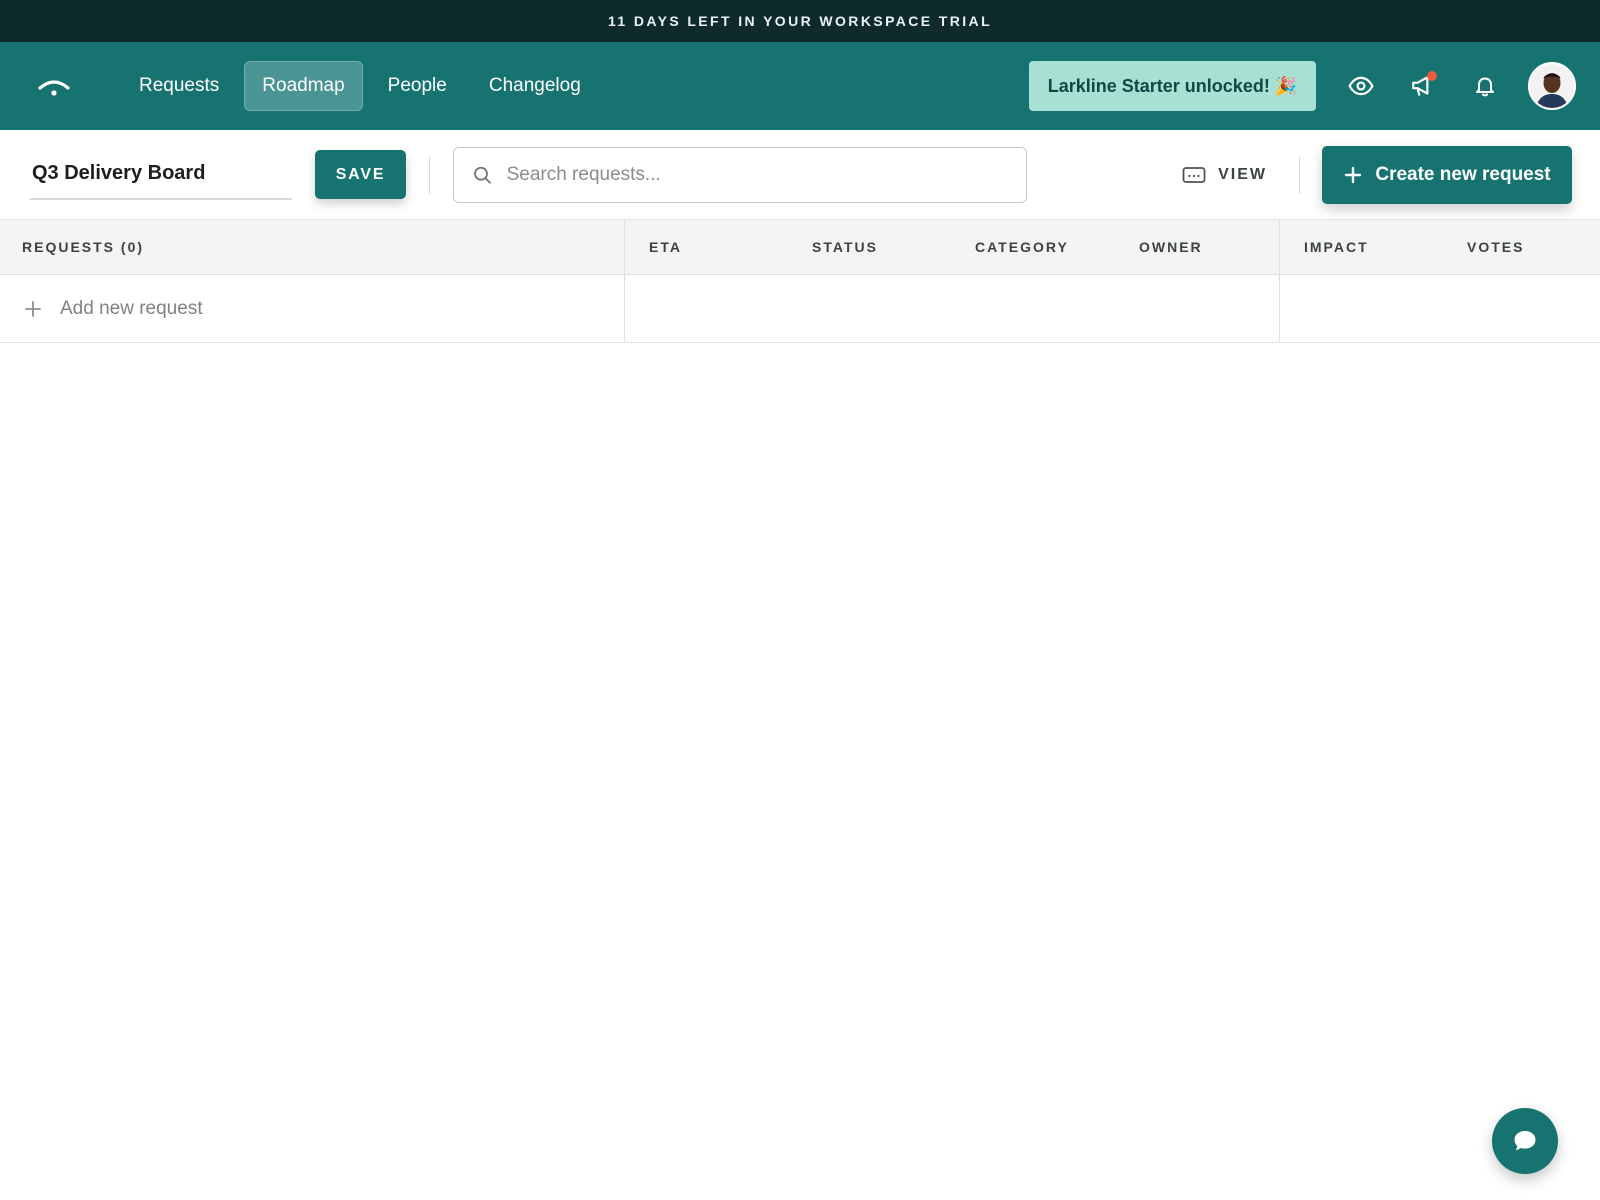 Image resolution: width=1600 pixels, height=1200 pixels. I want to click on keyboard-icon, so click(1194, 174).